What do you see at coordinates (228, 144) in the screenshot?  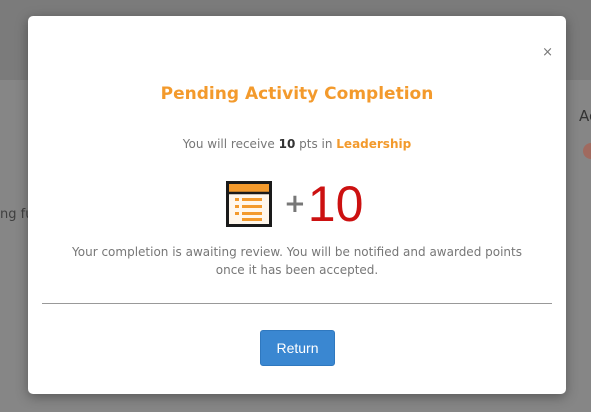 I see `receive-prefix: You will receive` at bounding box center [228, 144].